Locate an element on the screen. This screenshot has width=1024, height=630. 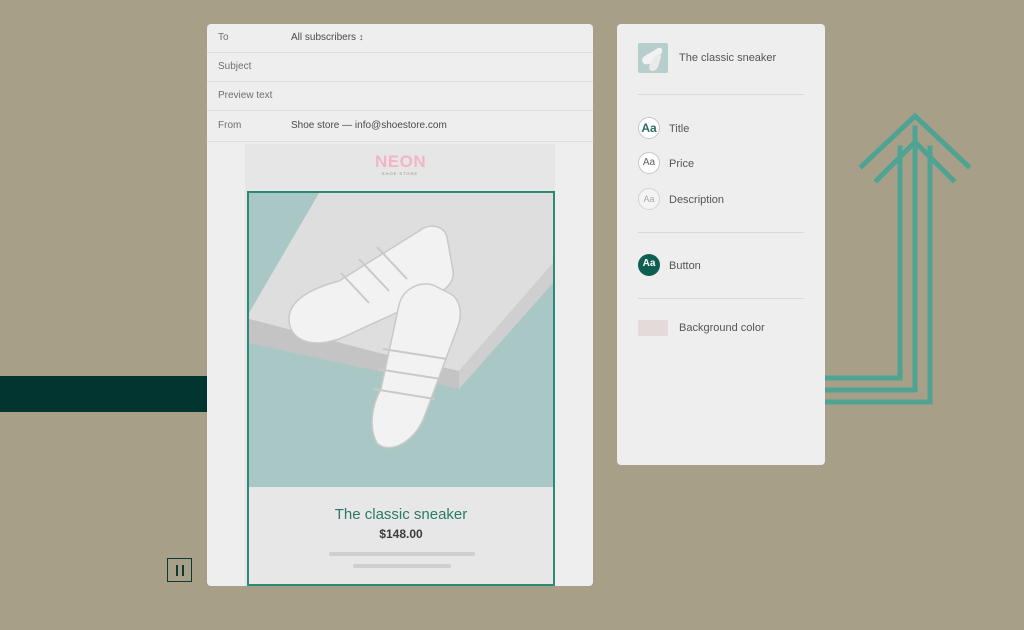
button-style-icon: Aa is located at coordinates (649, 265).